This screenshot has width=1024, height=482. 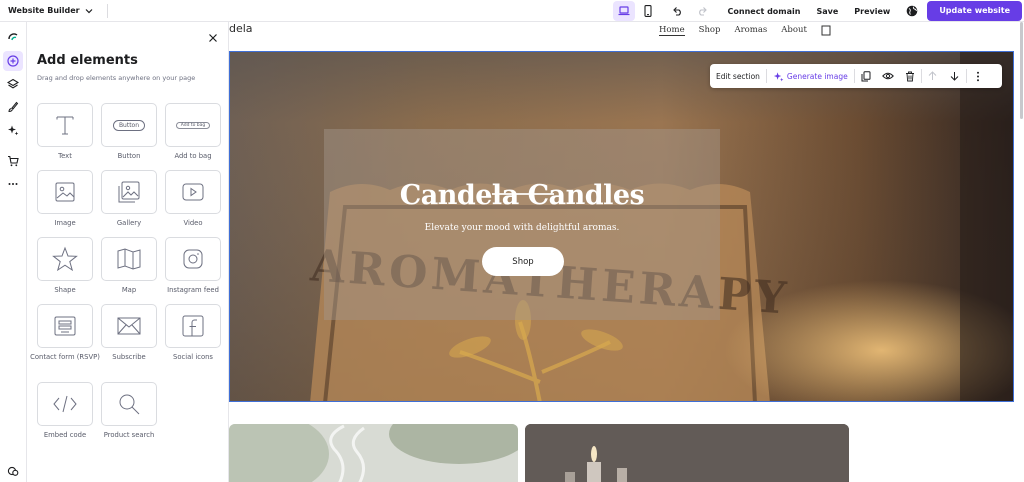 I want to click on duplicate-section-button, so click(x=866, y=76).